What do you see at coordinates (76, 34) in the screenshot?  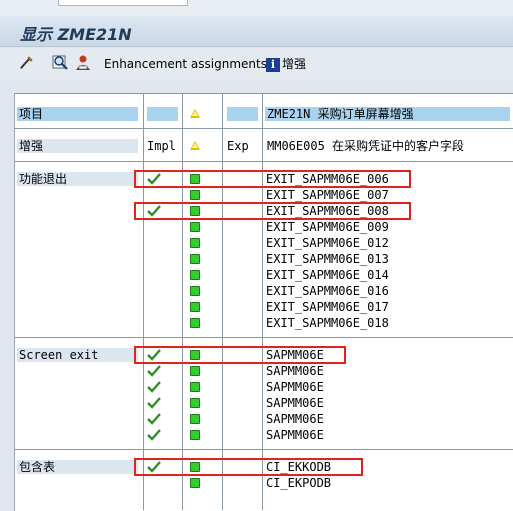 I see `window-title: 显示 ZME21N` at bounding box center [76, 34].